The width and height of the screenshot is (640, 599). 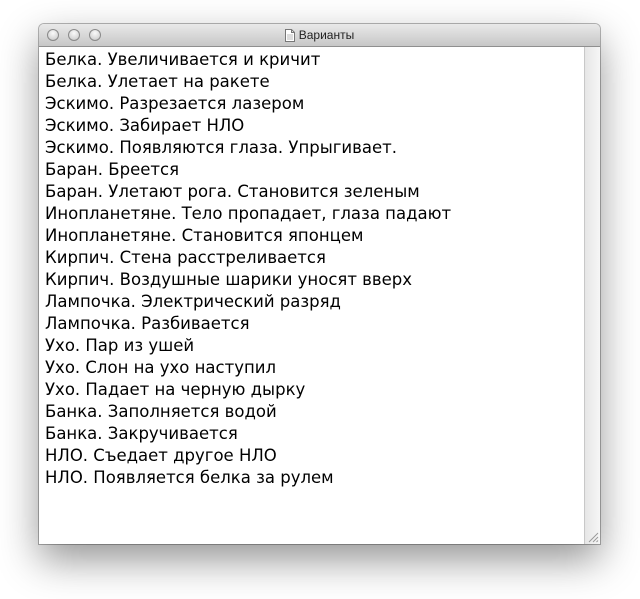 I want to click on text-line: Белка. Увеличивается и кричит, so click(x=248, y=60).